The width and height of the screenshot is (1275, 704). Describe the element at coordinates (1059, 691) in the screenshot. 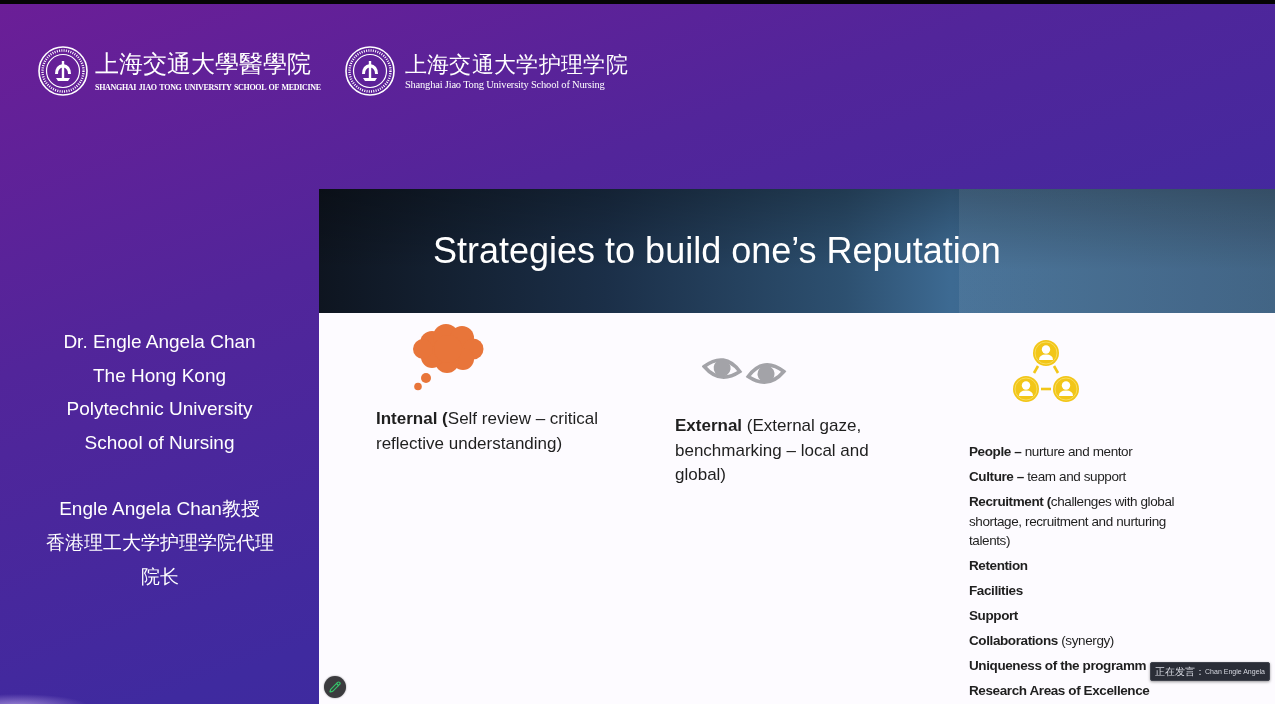

I see `list-item-text: Research Areas of Excellence` at that location.